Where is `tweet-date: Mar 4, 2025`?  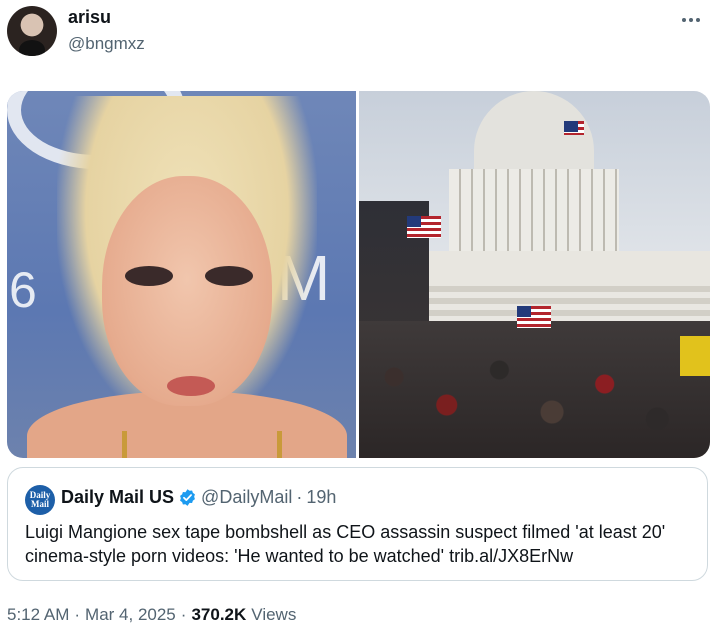
tweet-date: Mar 4, 2025 is located at coordinates (130, 615).